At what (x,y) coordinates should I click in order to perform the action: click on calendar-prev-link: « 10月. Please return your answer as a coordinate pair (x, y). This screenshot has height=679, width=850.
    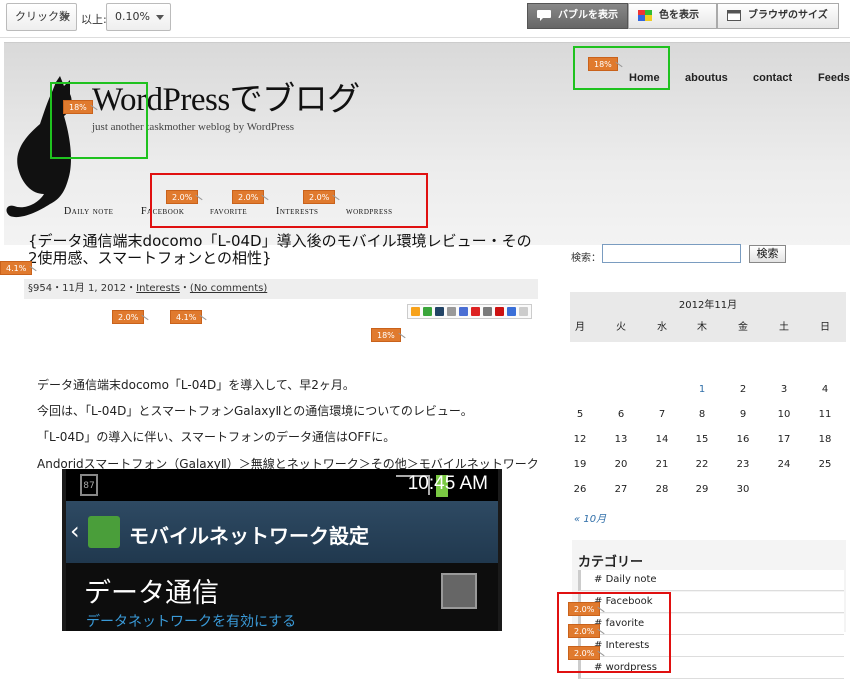
    Looking at the image, I should click on (590, 517).